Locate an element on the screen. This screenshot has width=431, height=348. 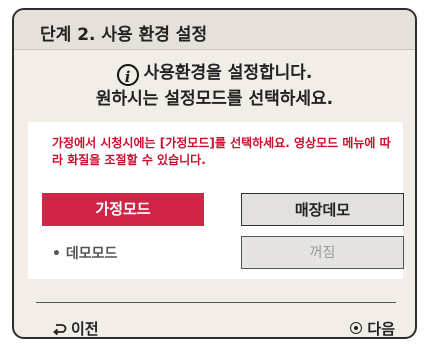
store-demo-button: 매장데모 is located at coordinates (322, 209).